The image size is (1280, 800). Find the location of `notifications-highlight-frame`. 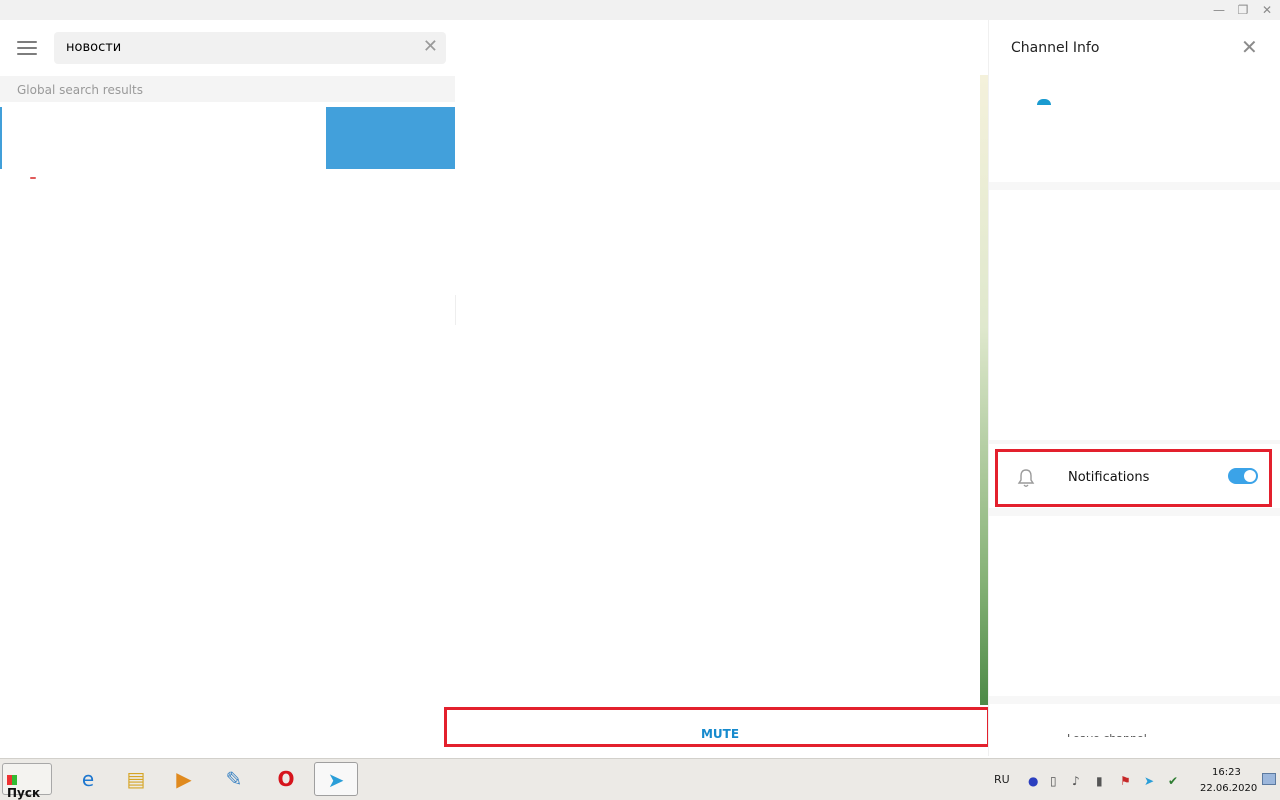

notifications-highlight-frame is located at coordinates (1133, 478).